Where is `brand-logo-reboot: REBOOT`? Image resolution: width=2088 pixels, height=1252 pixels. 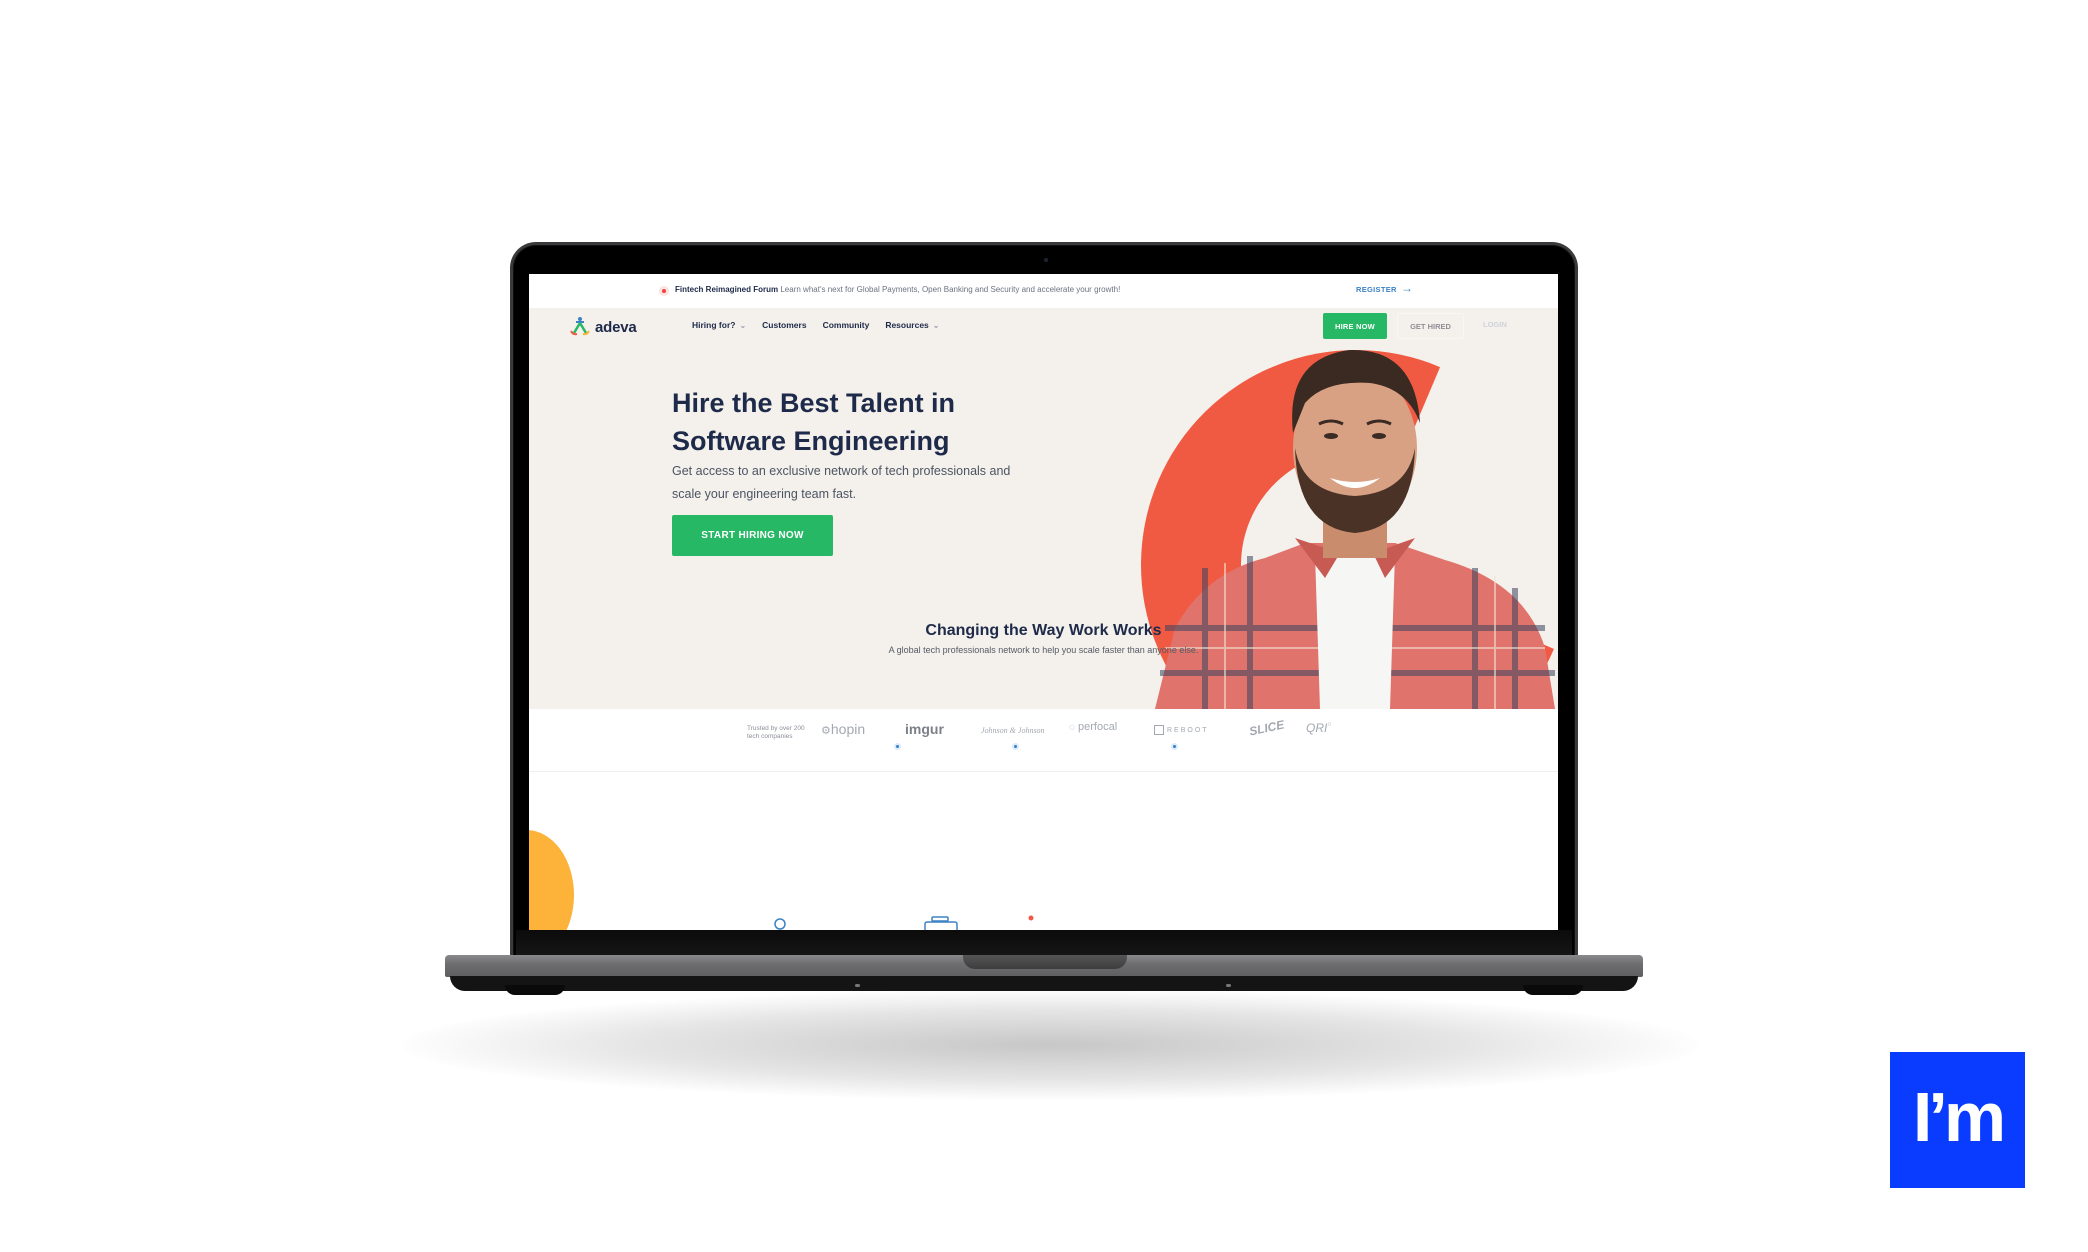 brand-logo-reboot: REBOOT is located at coordinates (1181, 730).